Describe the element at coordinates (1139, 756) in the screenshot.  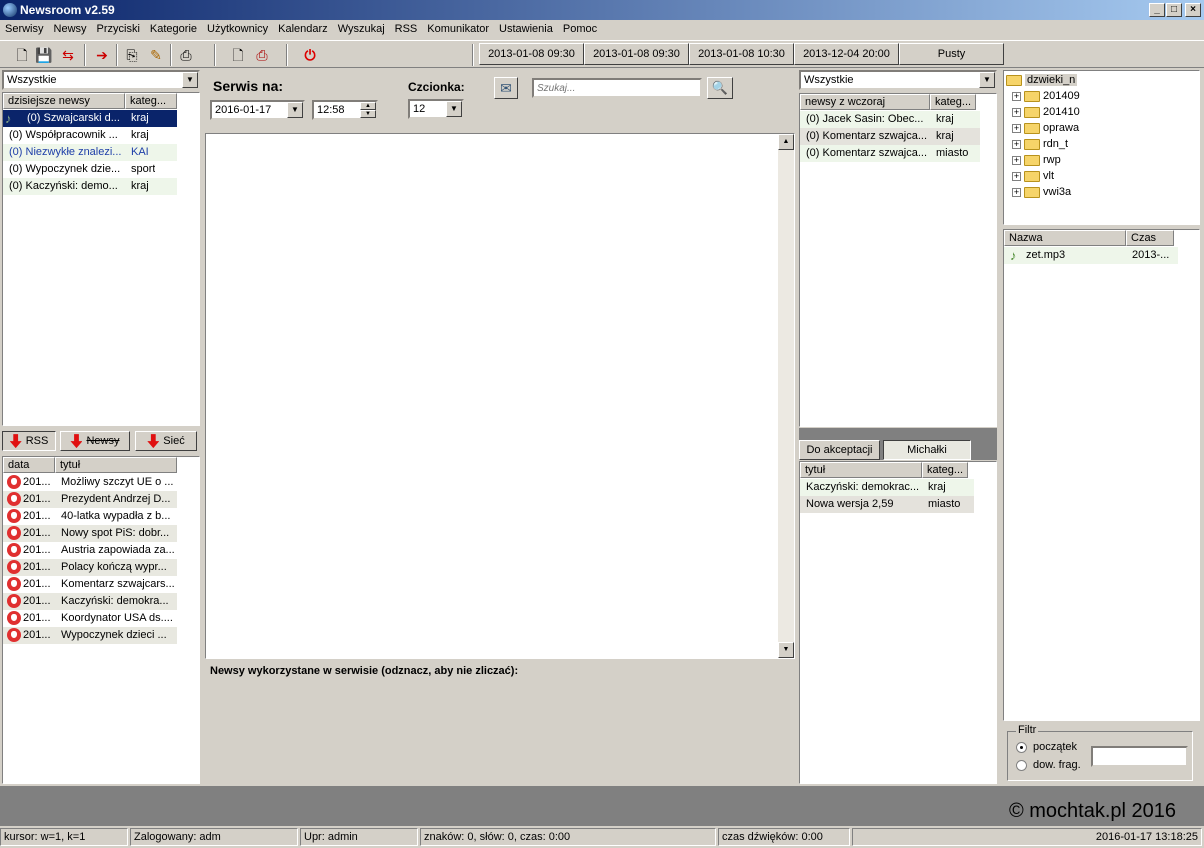
I see `filter-input` at that location.